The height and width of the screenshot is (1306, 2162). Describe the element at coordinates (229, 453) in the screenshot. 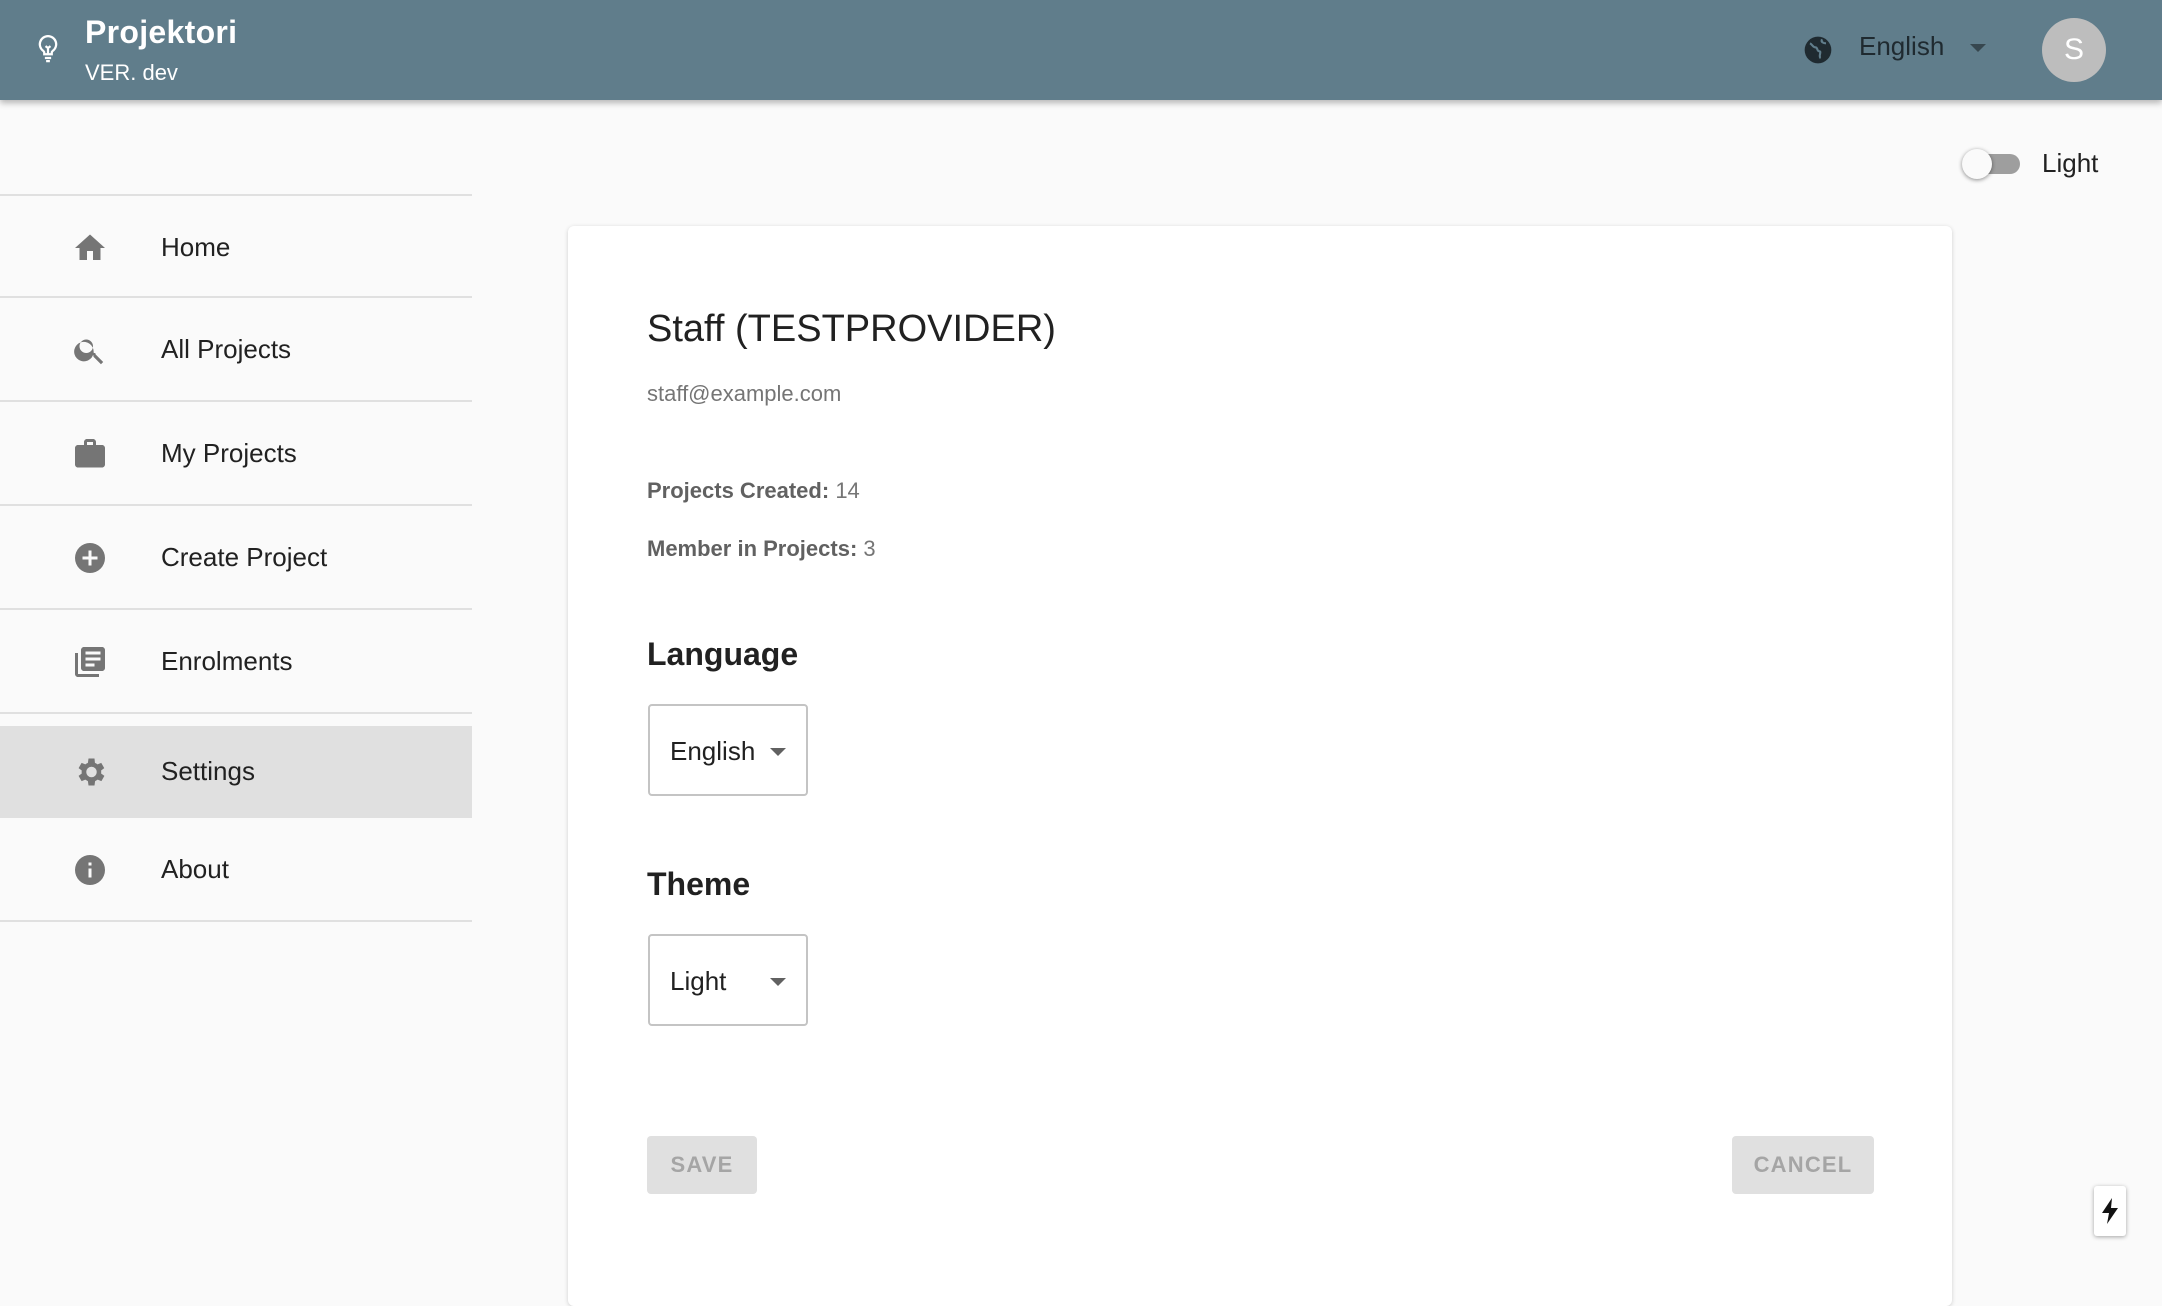

I see `sidebar-item-label: My Projects` at that location.